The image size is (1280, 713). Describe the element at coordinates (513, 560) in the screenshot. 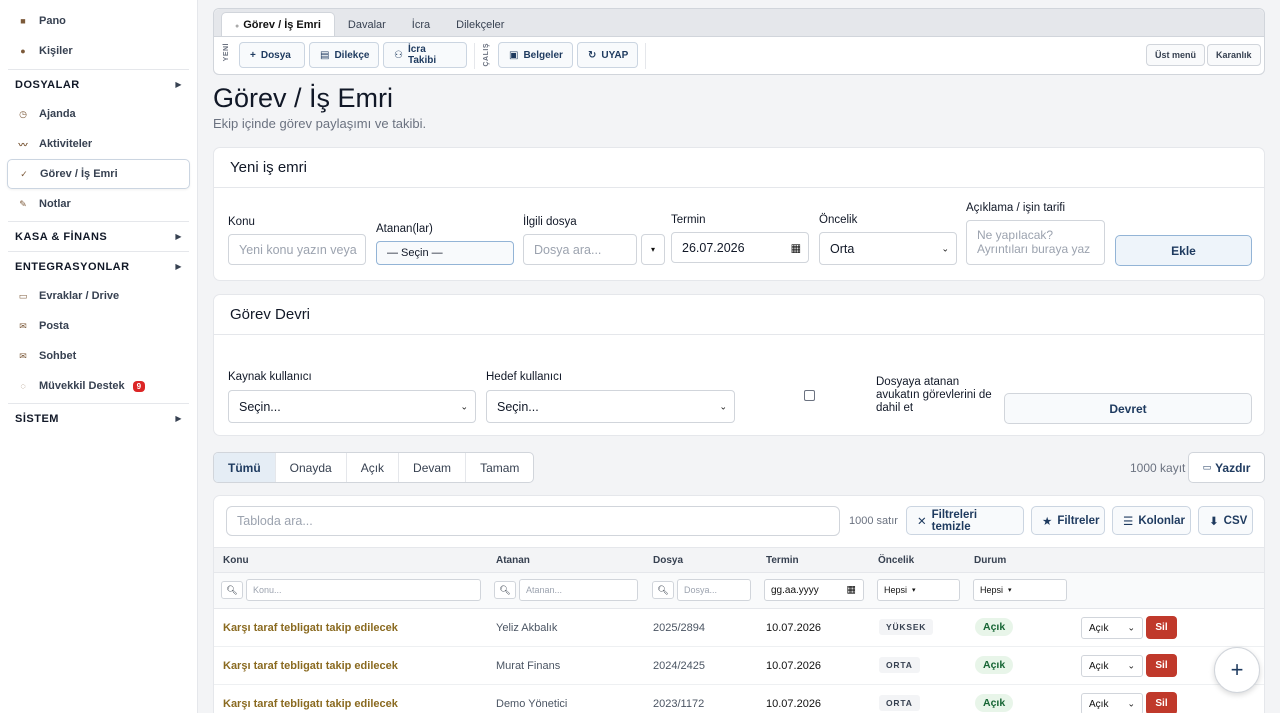

I see `column-header-atanan: Atanan` at that location.